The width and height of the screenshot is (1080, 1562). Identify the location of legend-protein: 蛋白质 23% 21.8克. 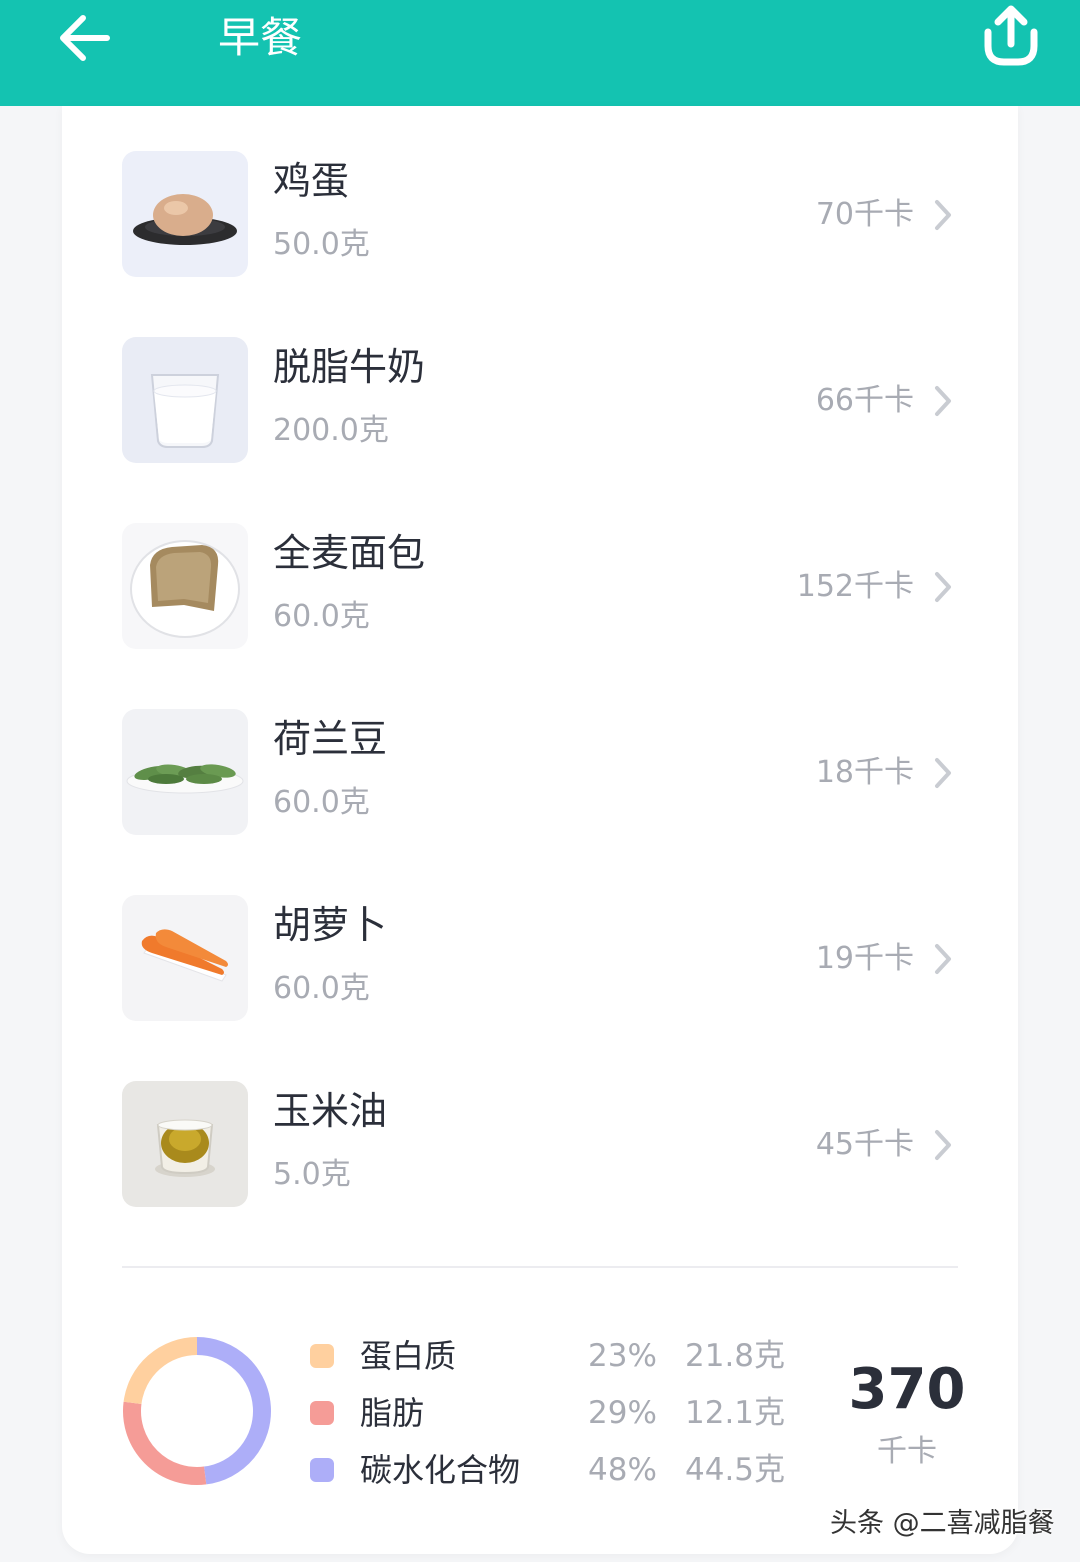
(550, 1356).